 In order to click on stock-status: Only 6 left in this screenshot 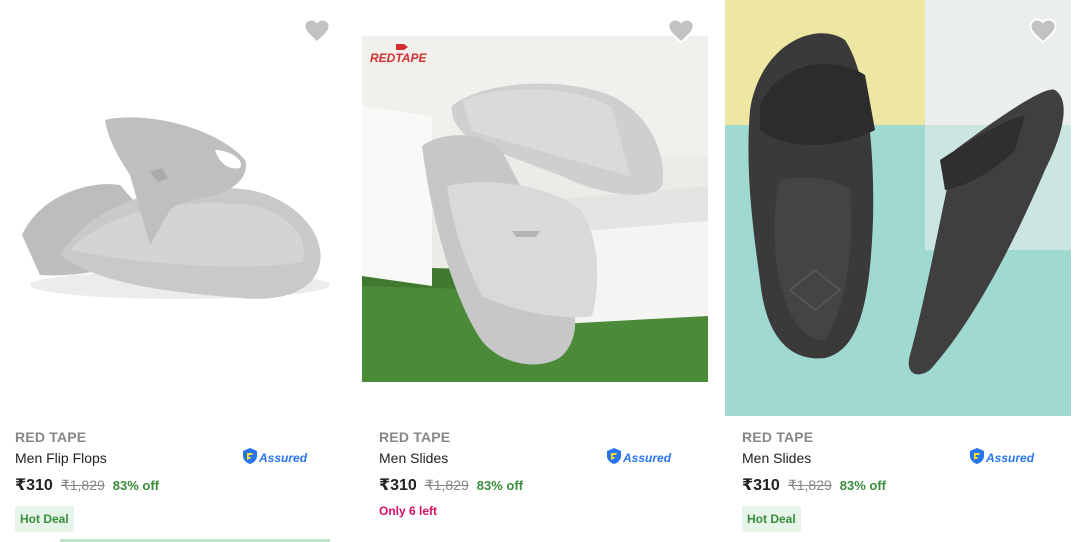, I will do `click(408, 511)`.